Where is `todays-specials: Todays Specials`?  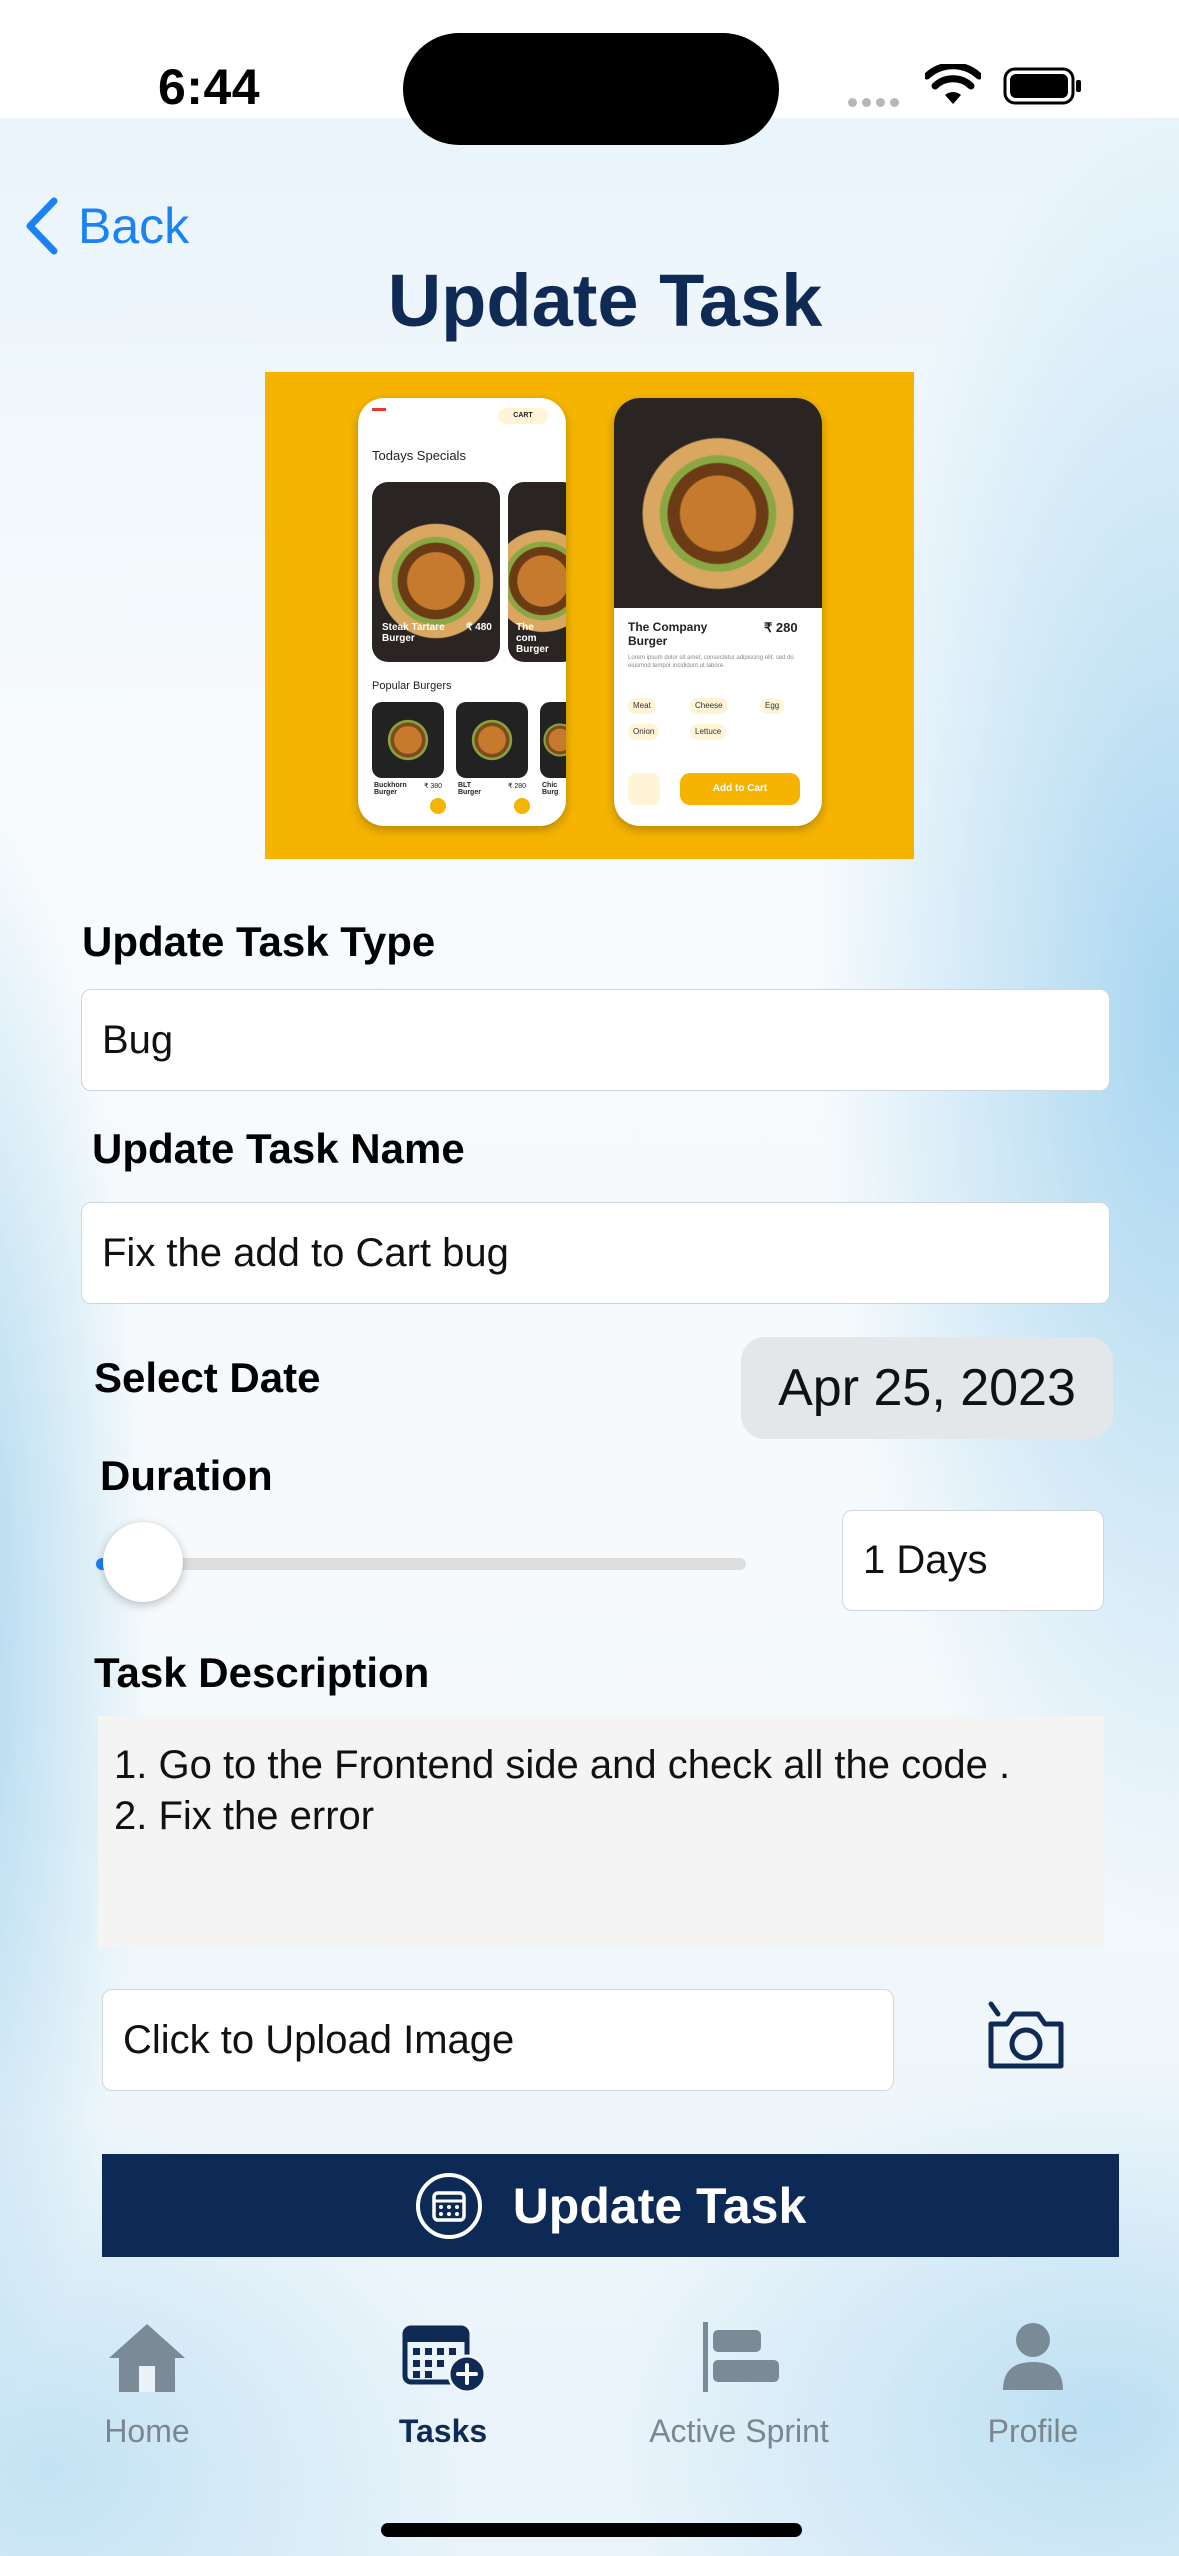 todays-specials: Todays Specials is located at coordinates (419, 455).